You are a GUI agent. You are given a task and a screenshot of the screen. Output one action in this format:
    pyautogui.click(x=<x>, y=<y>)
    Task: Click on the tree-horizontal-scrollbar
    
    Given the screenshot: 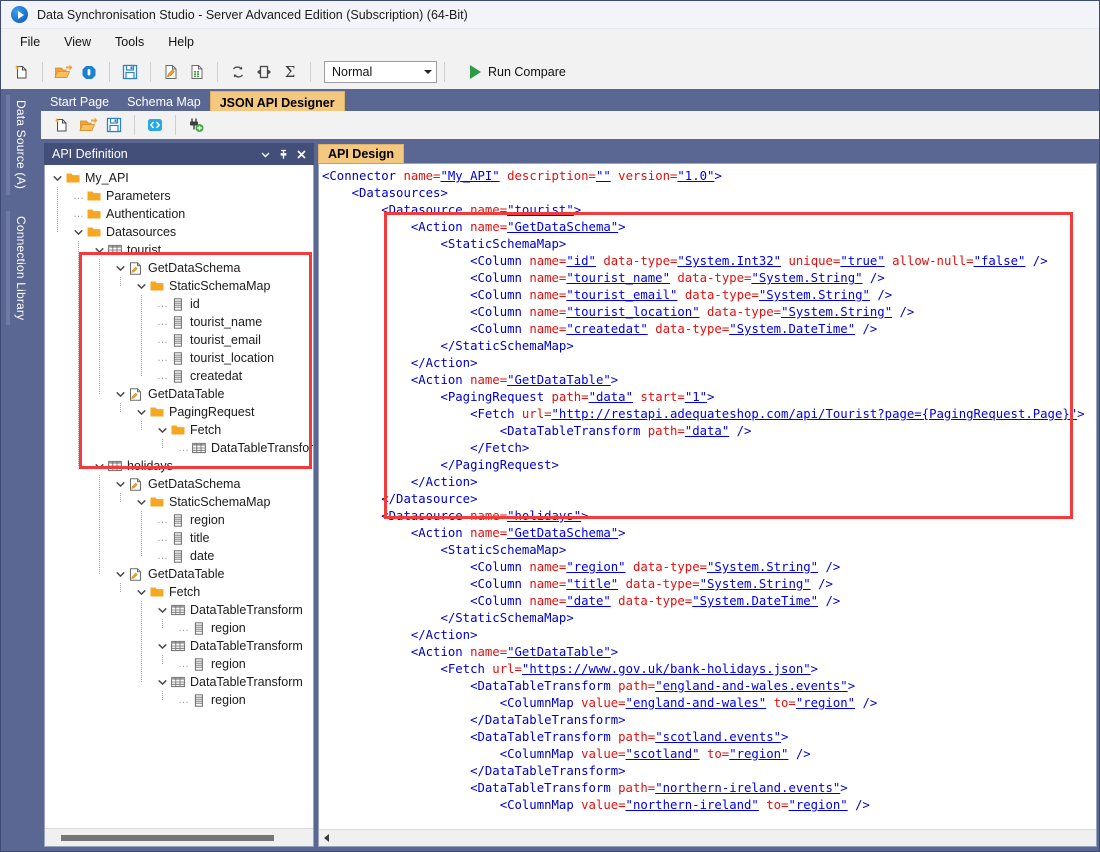 What is the action you would take?
    pyautogui.click(x=179, y=837)
    